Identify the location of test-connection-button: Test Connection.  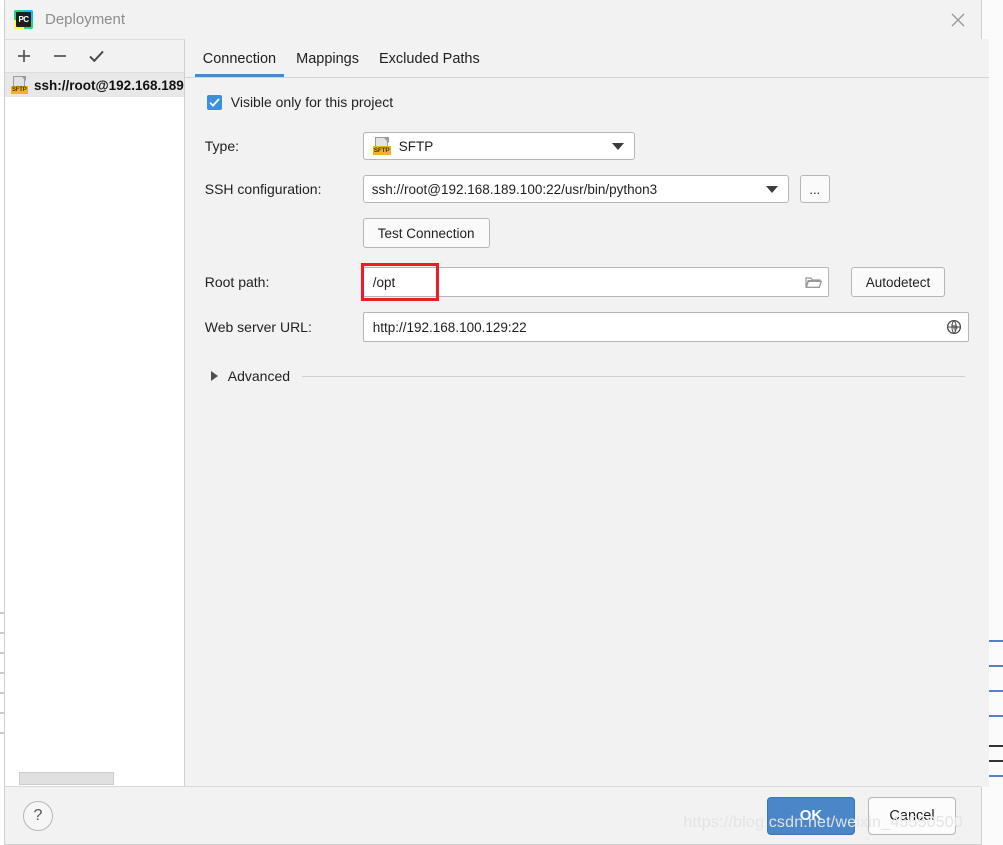
(426, 233).